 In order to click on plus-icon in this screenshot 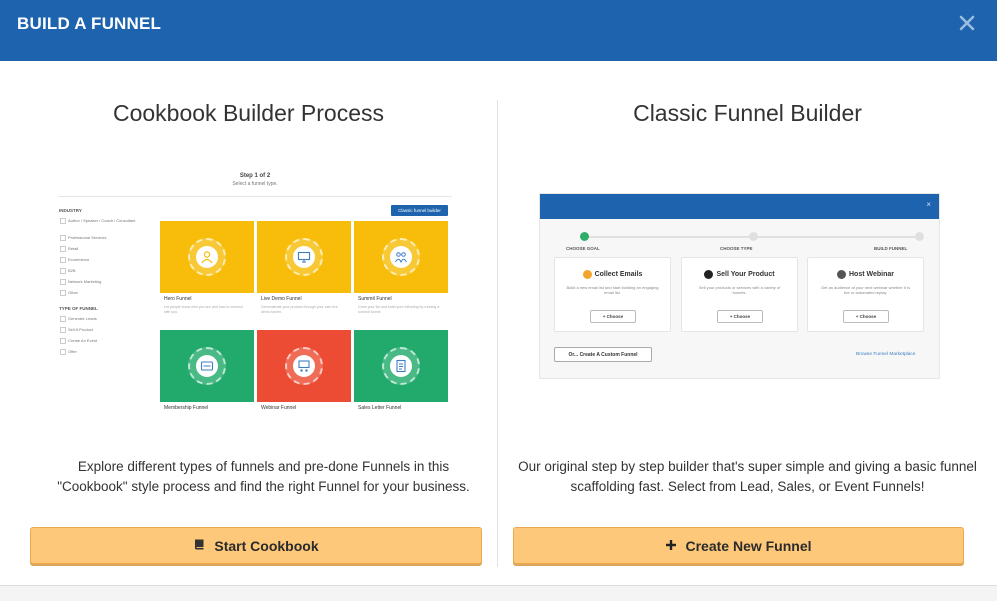, I will do `click(671, 546)`.